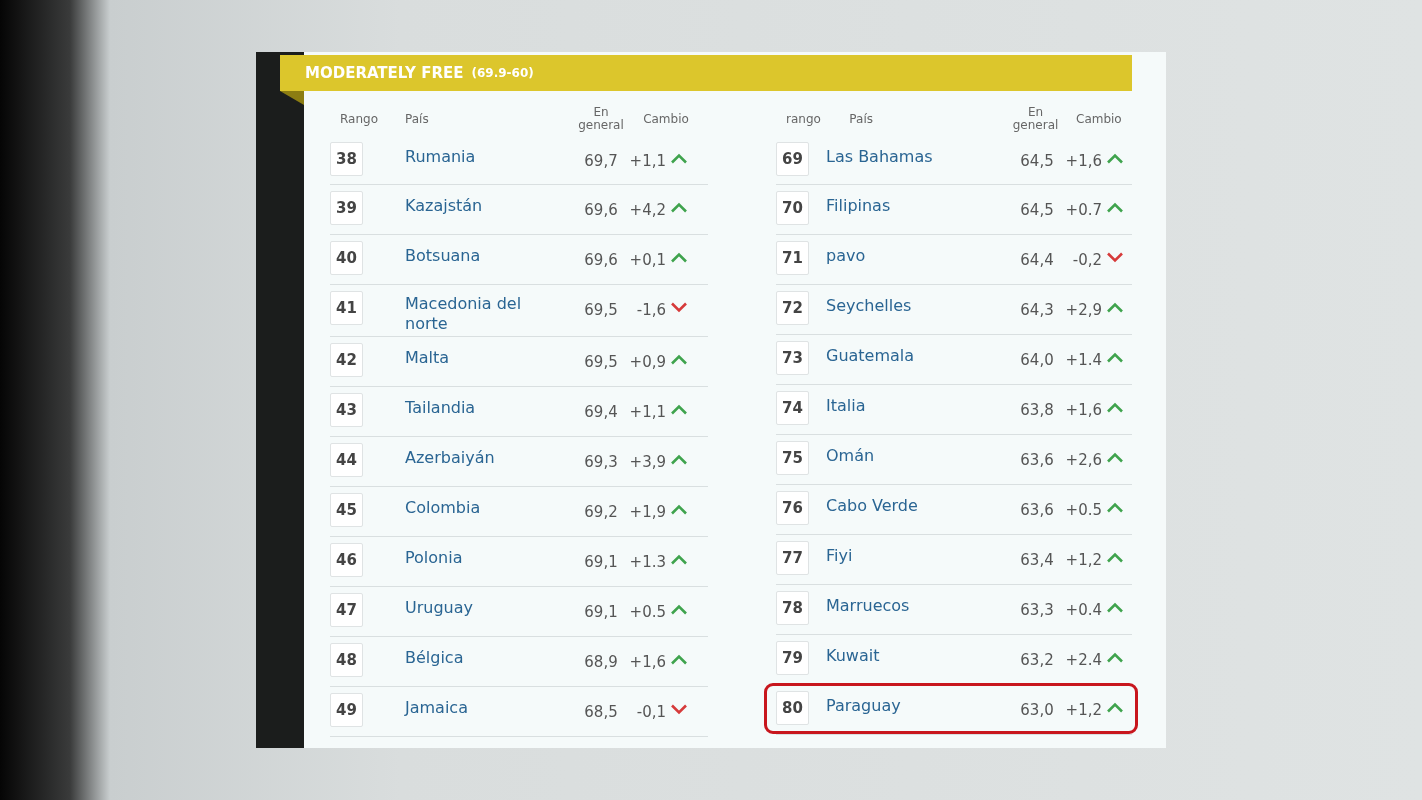 The image size is (1422, 800). What do you see at coordinates (846, 406) in the screenshot?
I see `country-link: Italia` at bounding box center [846, 406].